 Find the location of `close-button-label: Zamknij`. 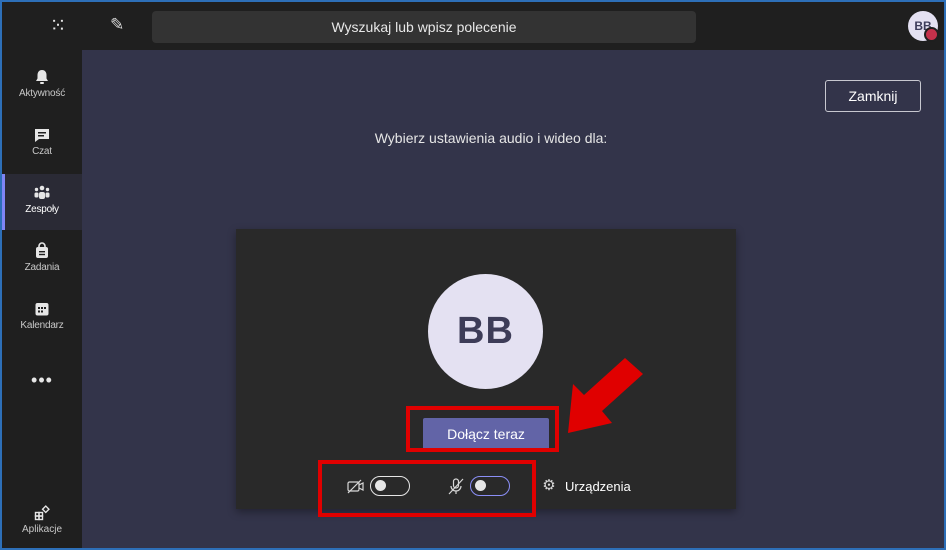

close-button-label: Zamknij is located at coordinates (873, 96).